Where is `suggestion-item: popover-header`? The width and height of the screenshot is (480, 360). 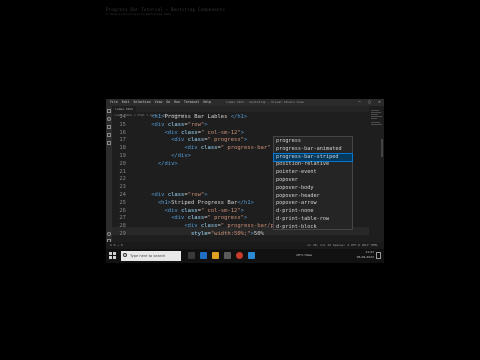
suggestion-item: popover-header is located at coordinates (313, 197).